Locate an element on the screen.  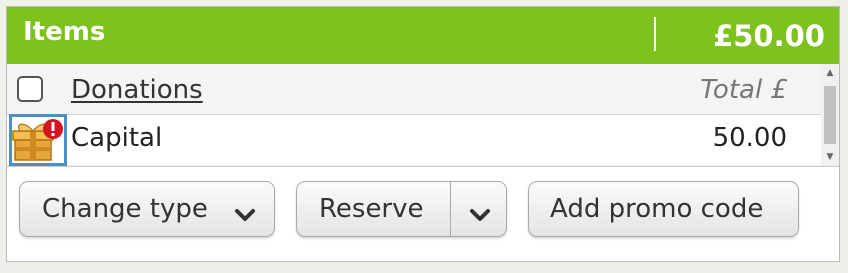
scroll-up-icon: ▲ is located at coordinates (830, 73).